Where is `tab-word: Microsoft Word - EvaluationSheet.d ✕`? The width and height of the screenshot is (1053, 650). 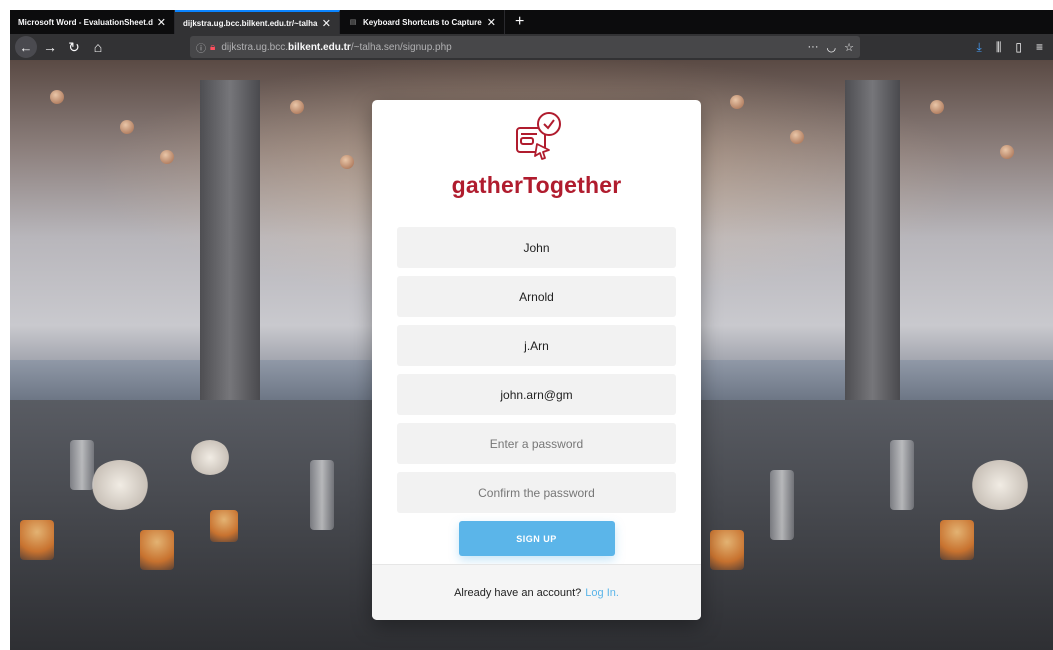 tab-word: Microsoft Word - EvaluationSheet.d ✕ is located at coordinates (92, 22).